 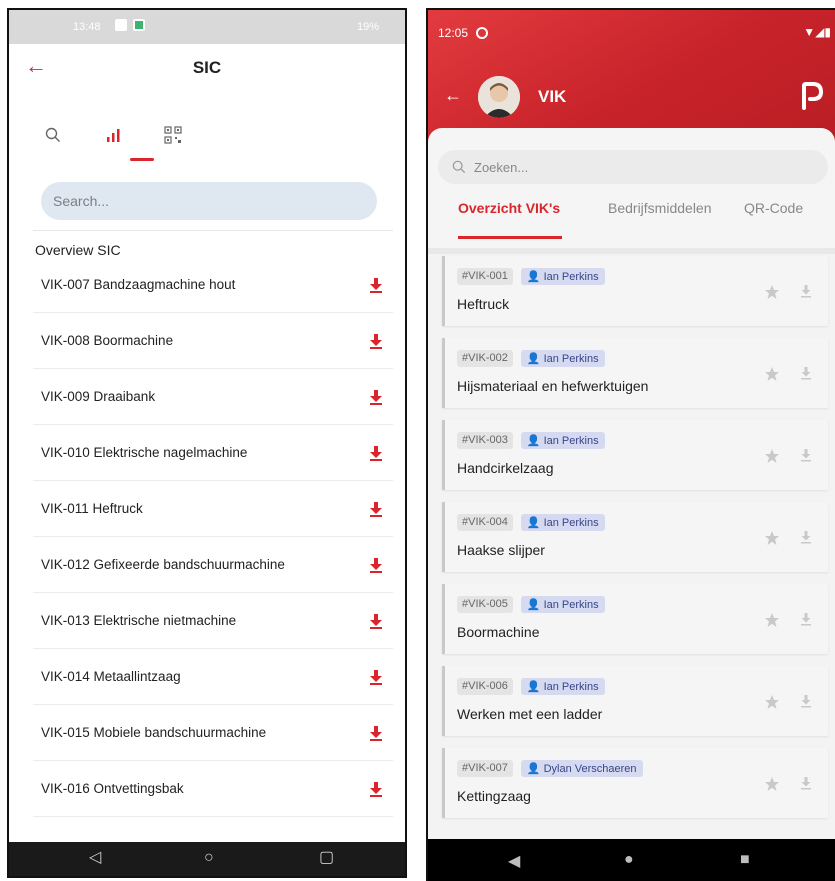 What do you see at coordinates (213, 341) in the screenshot?
I see `list-item: VIK-008 Boormachine` at bounding box center [213, 341].